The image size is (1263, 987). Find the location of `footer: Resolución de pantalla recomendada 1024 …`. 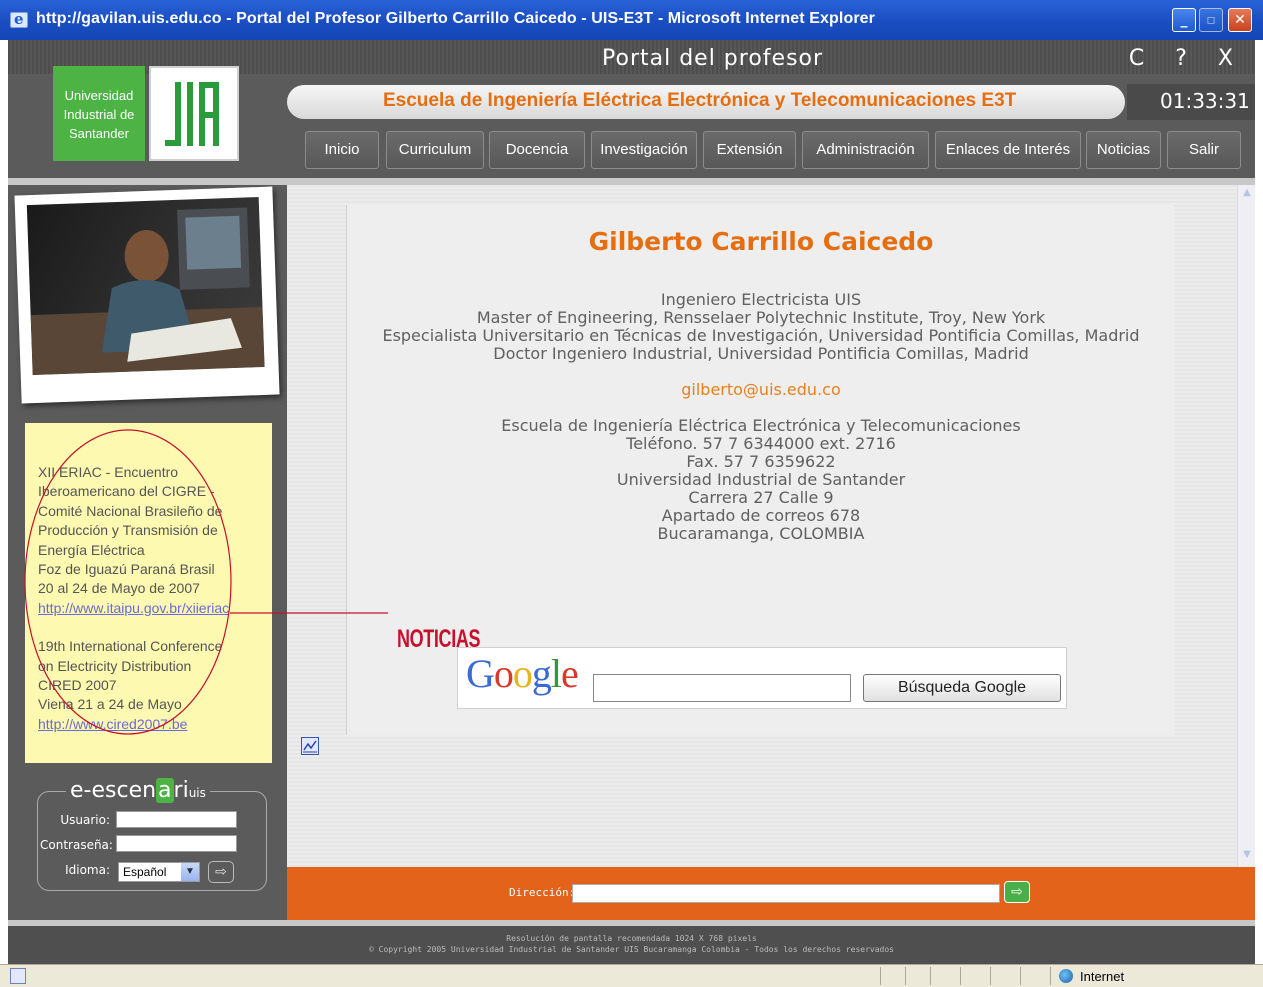

footer: Resolución de pantalla recomendada 1024 … is located at coordinates (631, 945).